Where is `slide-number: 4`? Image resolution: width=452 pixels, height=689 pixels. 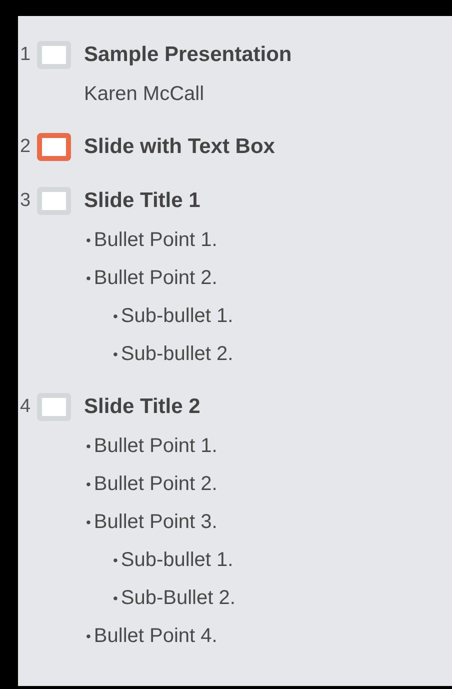 slide-number: 4 is located at coordinates (25, 407).